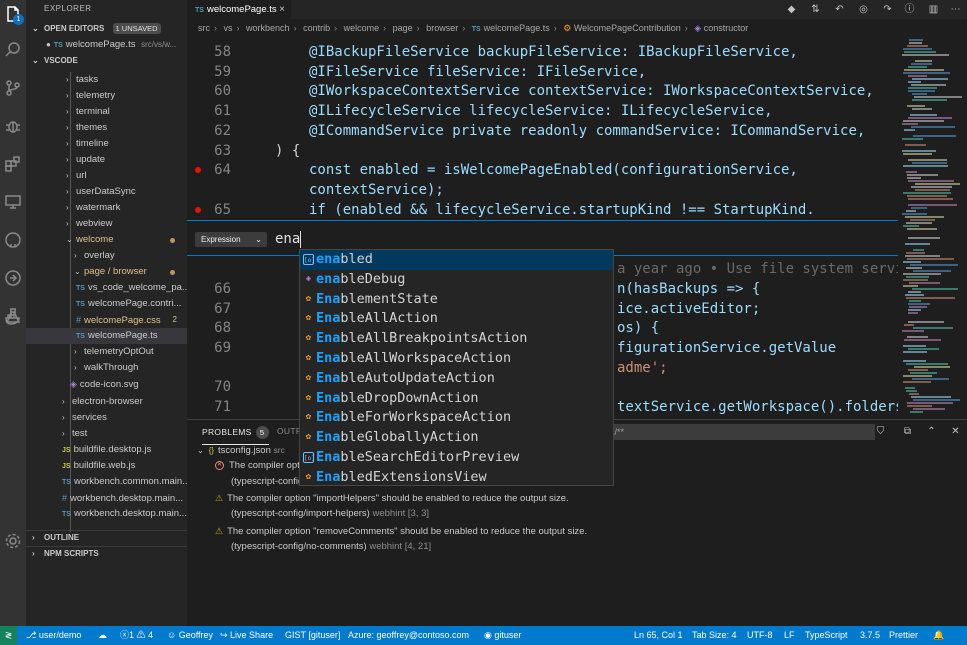 The width and height of the screenshot is (967, 645). What do you see at coordinates (106, 368) in the screenshot?
I see `tree-folder: › walkThrough` at bounding box center [106, 368].